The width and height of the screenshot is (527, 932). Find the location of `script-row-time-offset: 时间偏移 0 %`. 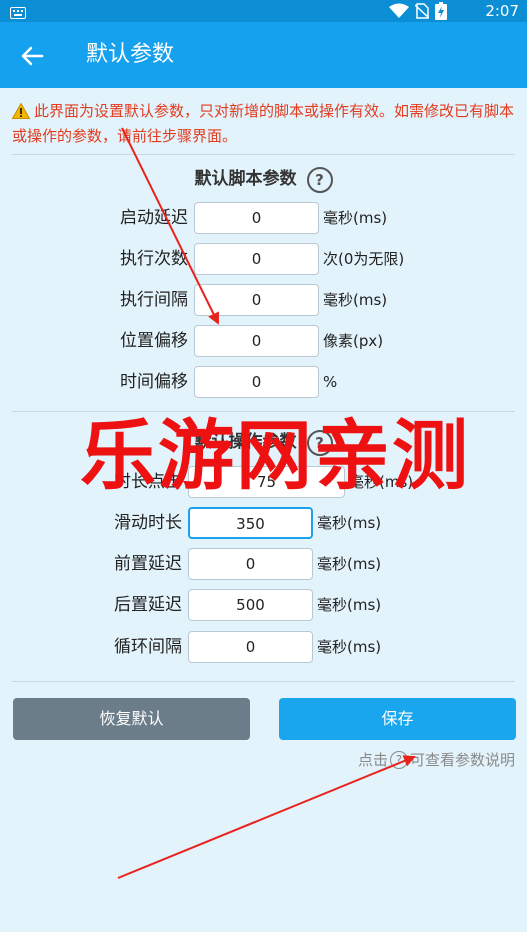

script-row-time-offset: 时间偏移 0 % is located at coordinates (263, 382).